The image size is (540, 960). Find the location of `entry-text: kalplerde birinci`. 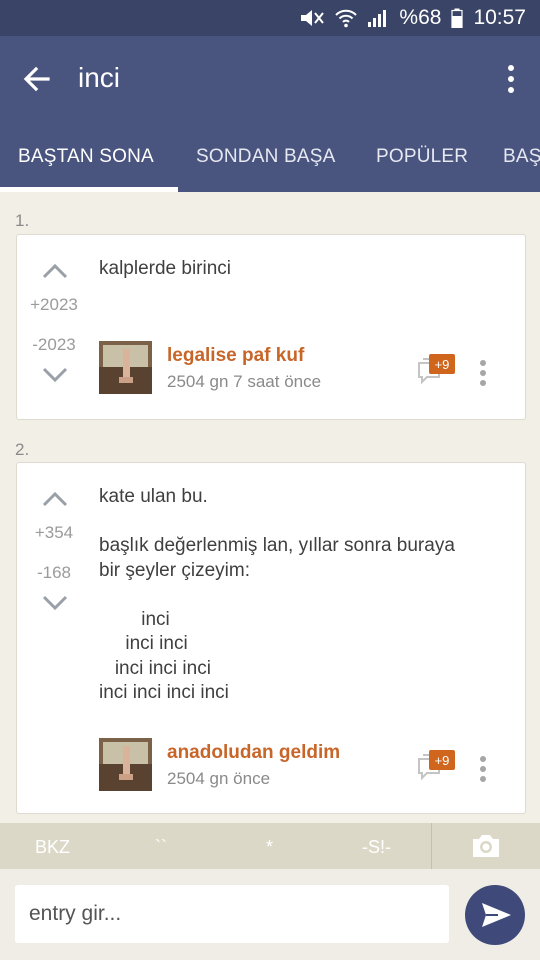

entry-text: kalplerde birinci is located at coordinates (165, 268).